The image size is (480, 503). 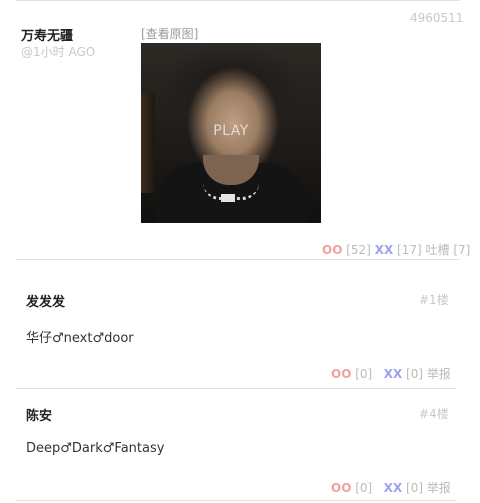 I want to click on bottom-divider, so click(x=236, y=500).